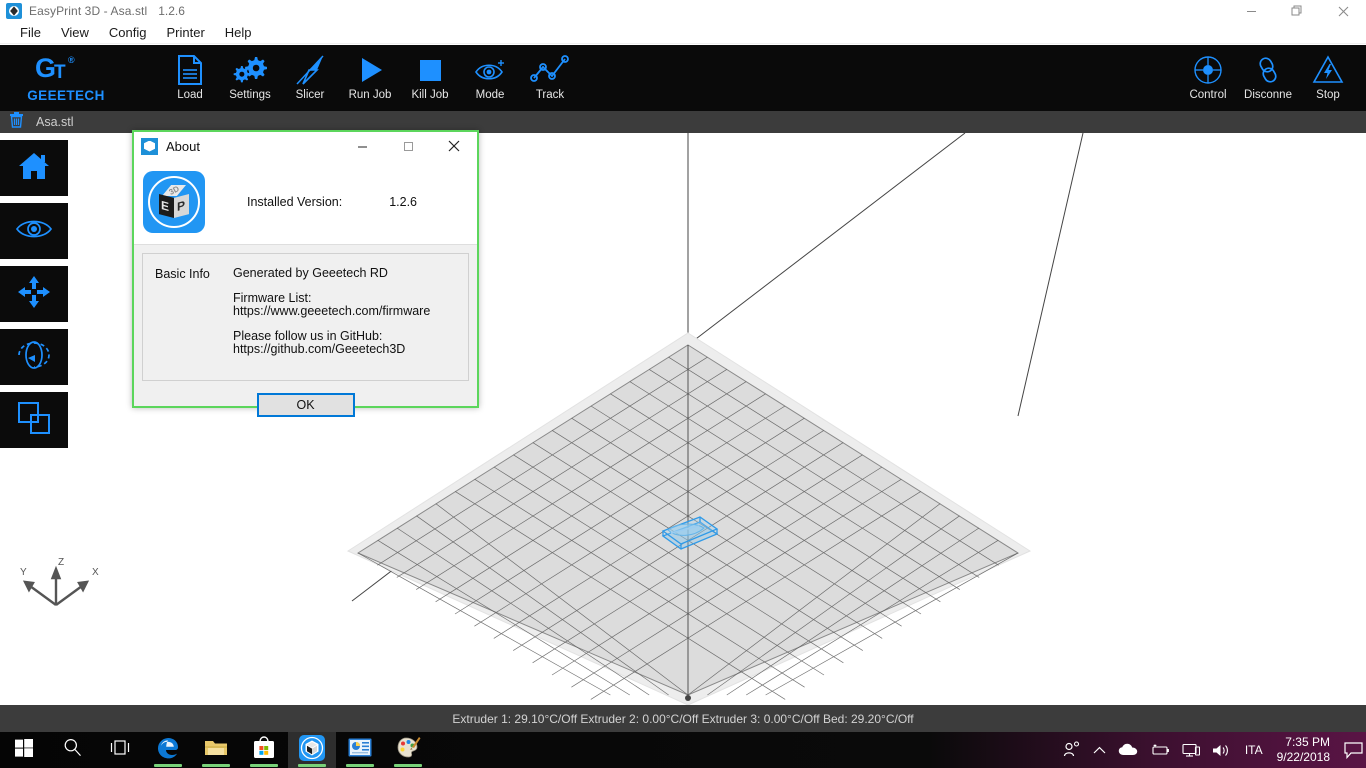  I want to click on sidebar-item-view, so click(34, 231).